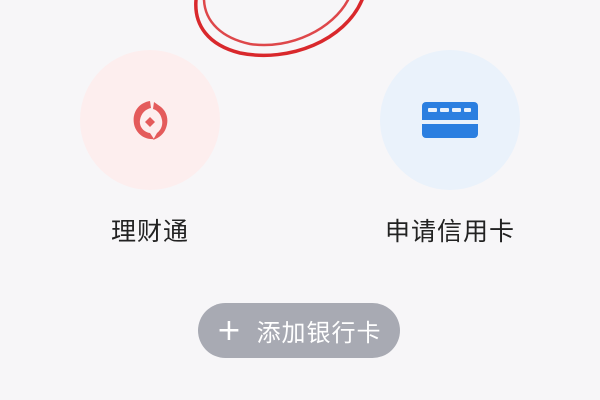 Image resolution: width=600 pixels, height=400 pixels. Describe the element at coordinates (276, 23) in the screenshot. I see `annotation-stroke-inner` at that location.